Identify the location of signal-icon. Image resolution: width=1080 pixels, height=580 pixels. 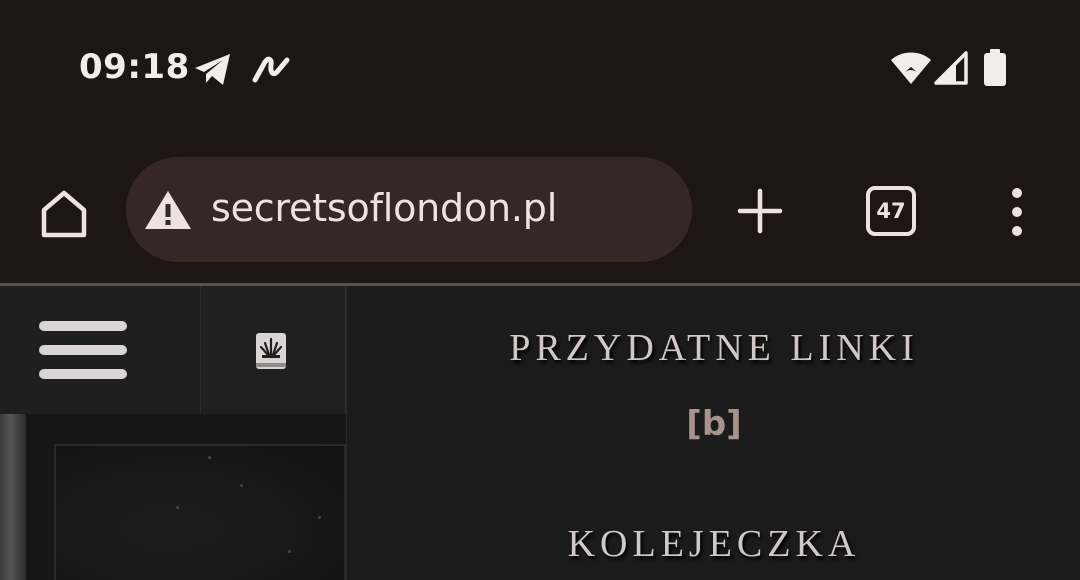
(951, 68).